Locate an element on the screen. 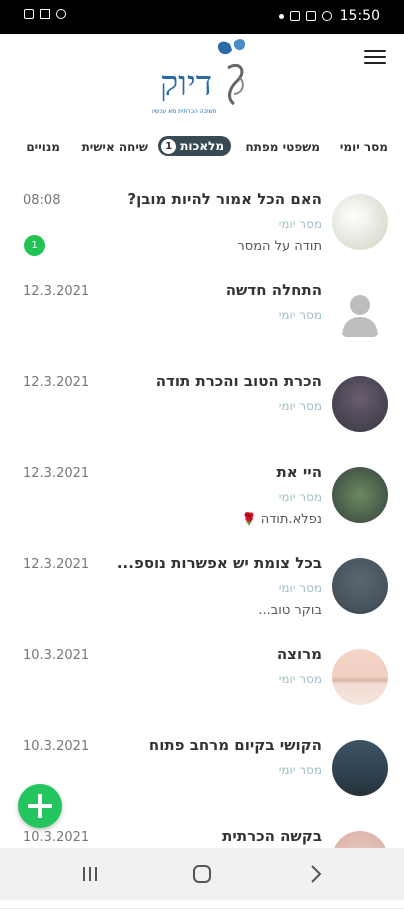 The height and width of the screenshot is (909, 404). system-nav-bar is located at coordinates (202, 874).